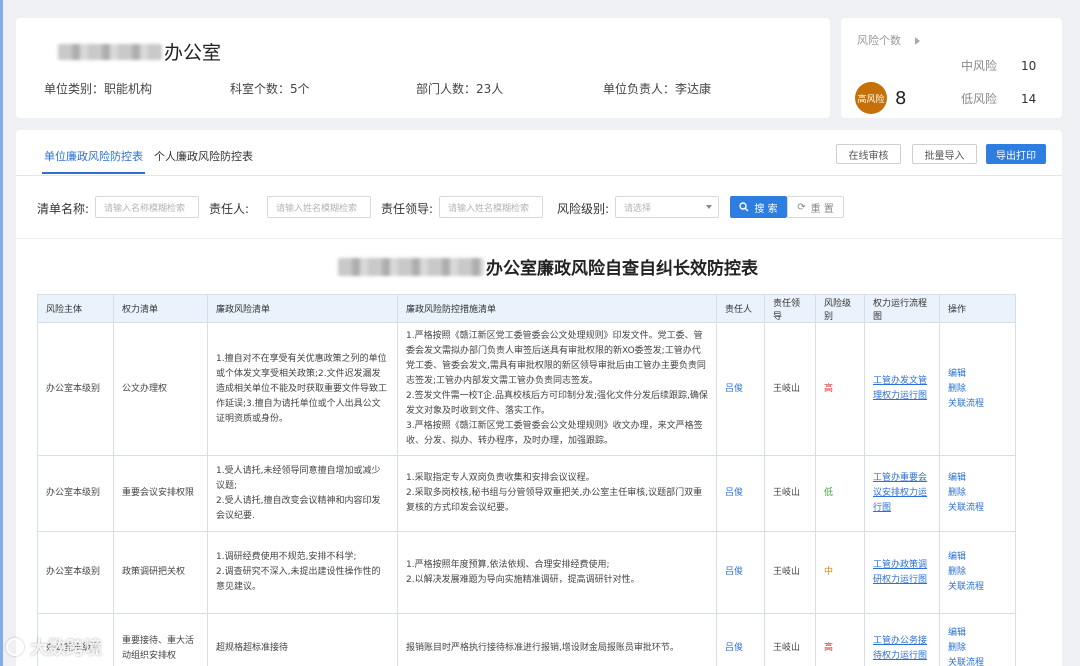 The width and height of the screenshot is (1080, 666). What do you see at coordinates (1029, 99) in the screenshot?
I see `low-risk-count: 14` at bounding box center [1029, 99].